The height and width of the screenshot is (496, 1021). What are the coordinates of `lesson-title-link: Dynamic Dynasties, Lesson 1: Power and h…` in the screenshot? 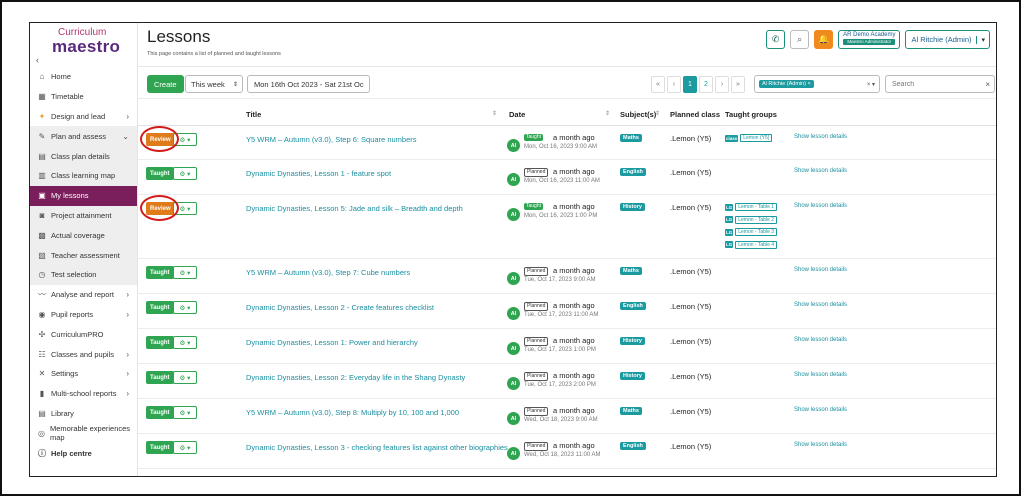 It's located at (332, 342).